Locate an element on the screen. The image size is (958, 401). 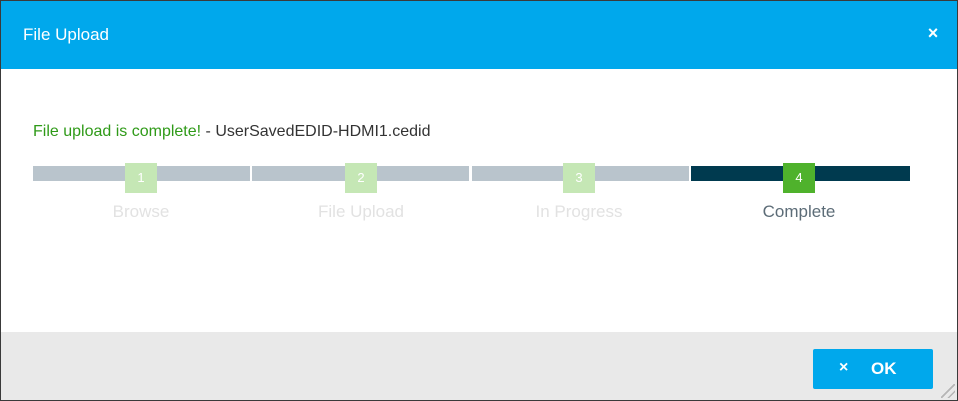
step-complete: 4 Complete is located at coordinates (800, 198).